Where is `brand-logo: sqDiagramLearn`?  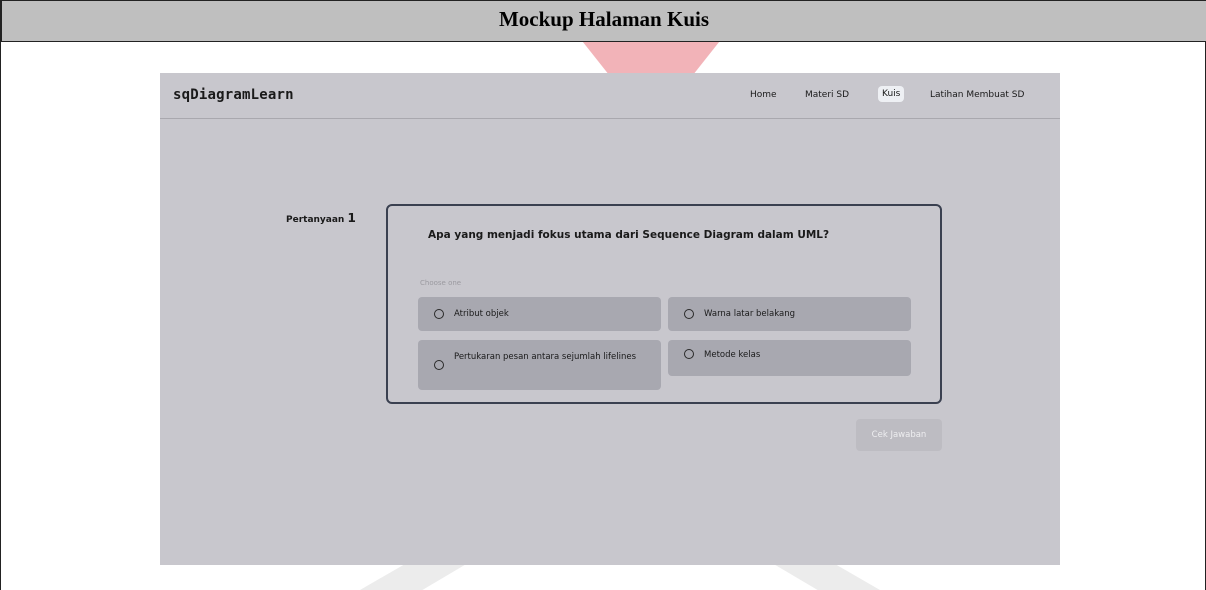 brand-logo: sqDiagramLearn is located at coordinates (233, 95).